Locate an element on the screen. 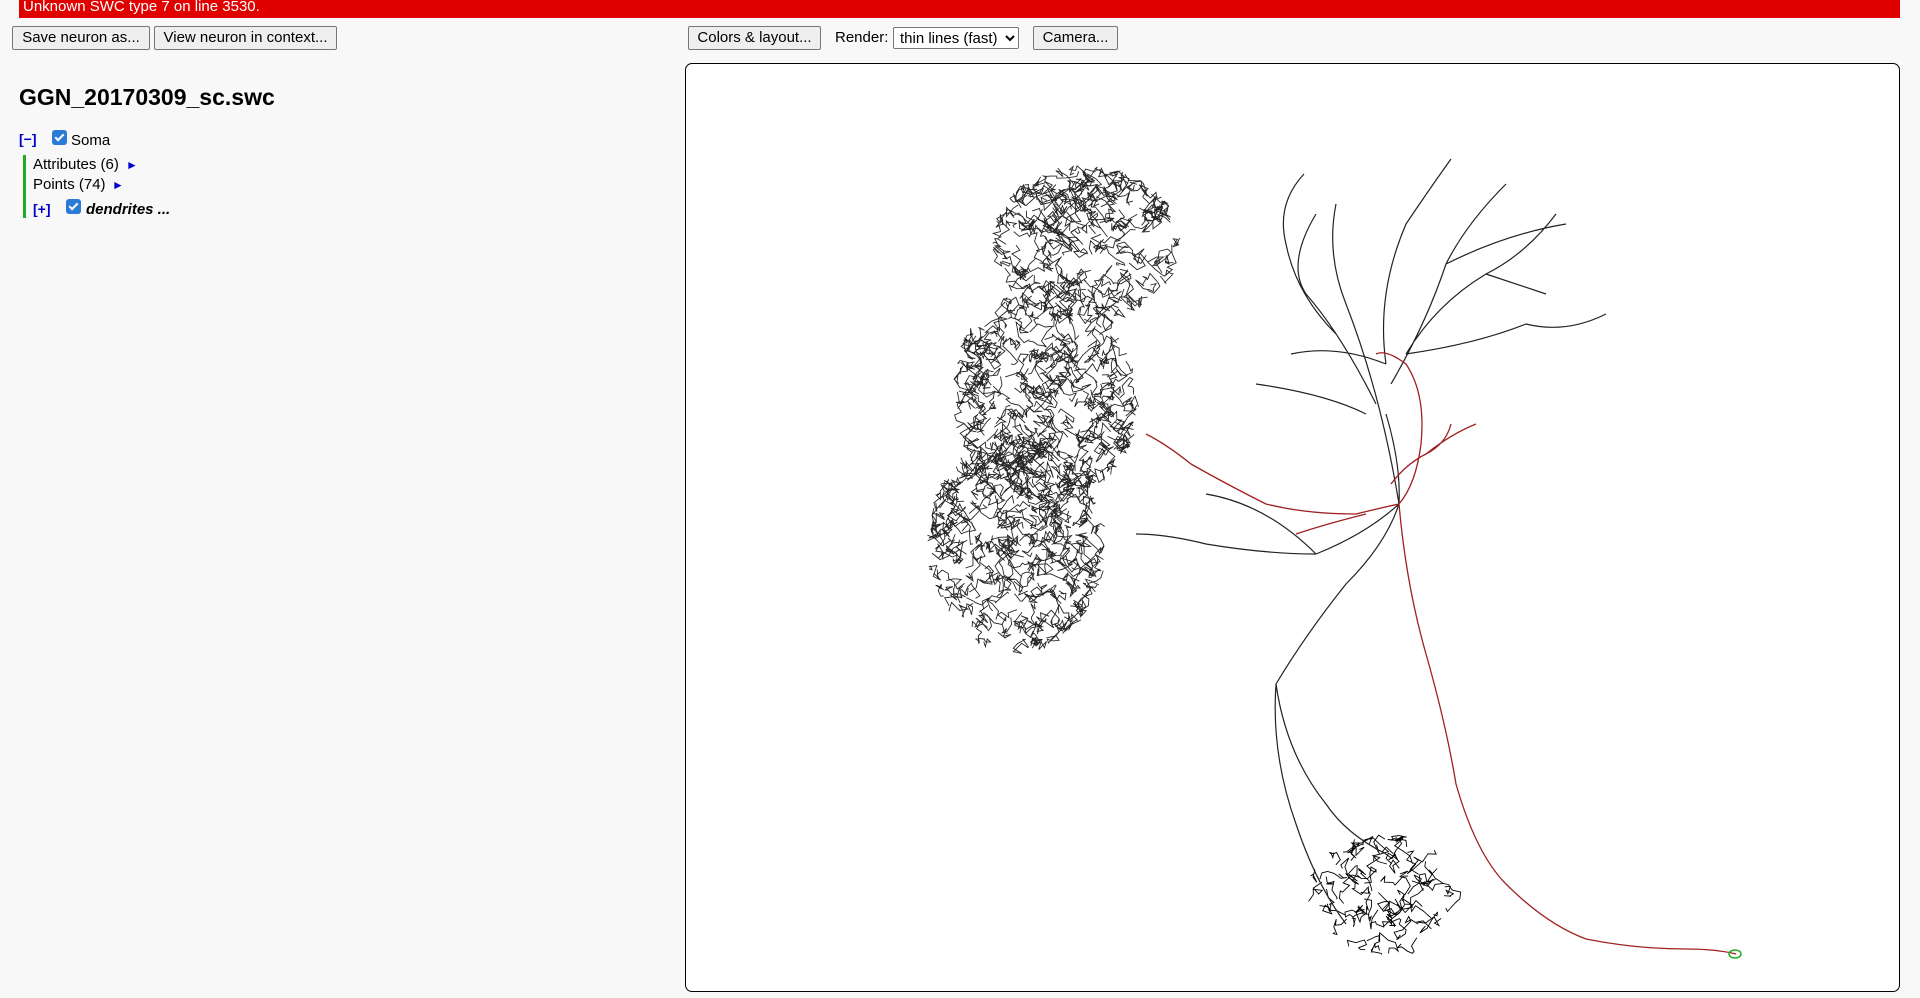  file-title: GGN_20170309_sc.swc is located at coordinates (147, 97).